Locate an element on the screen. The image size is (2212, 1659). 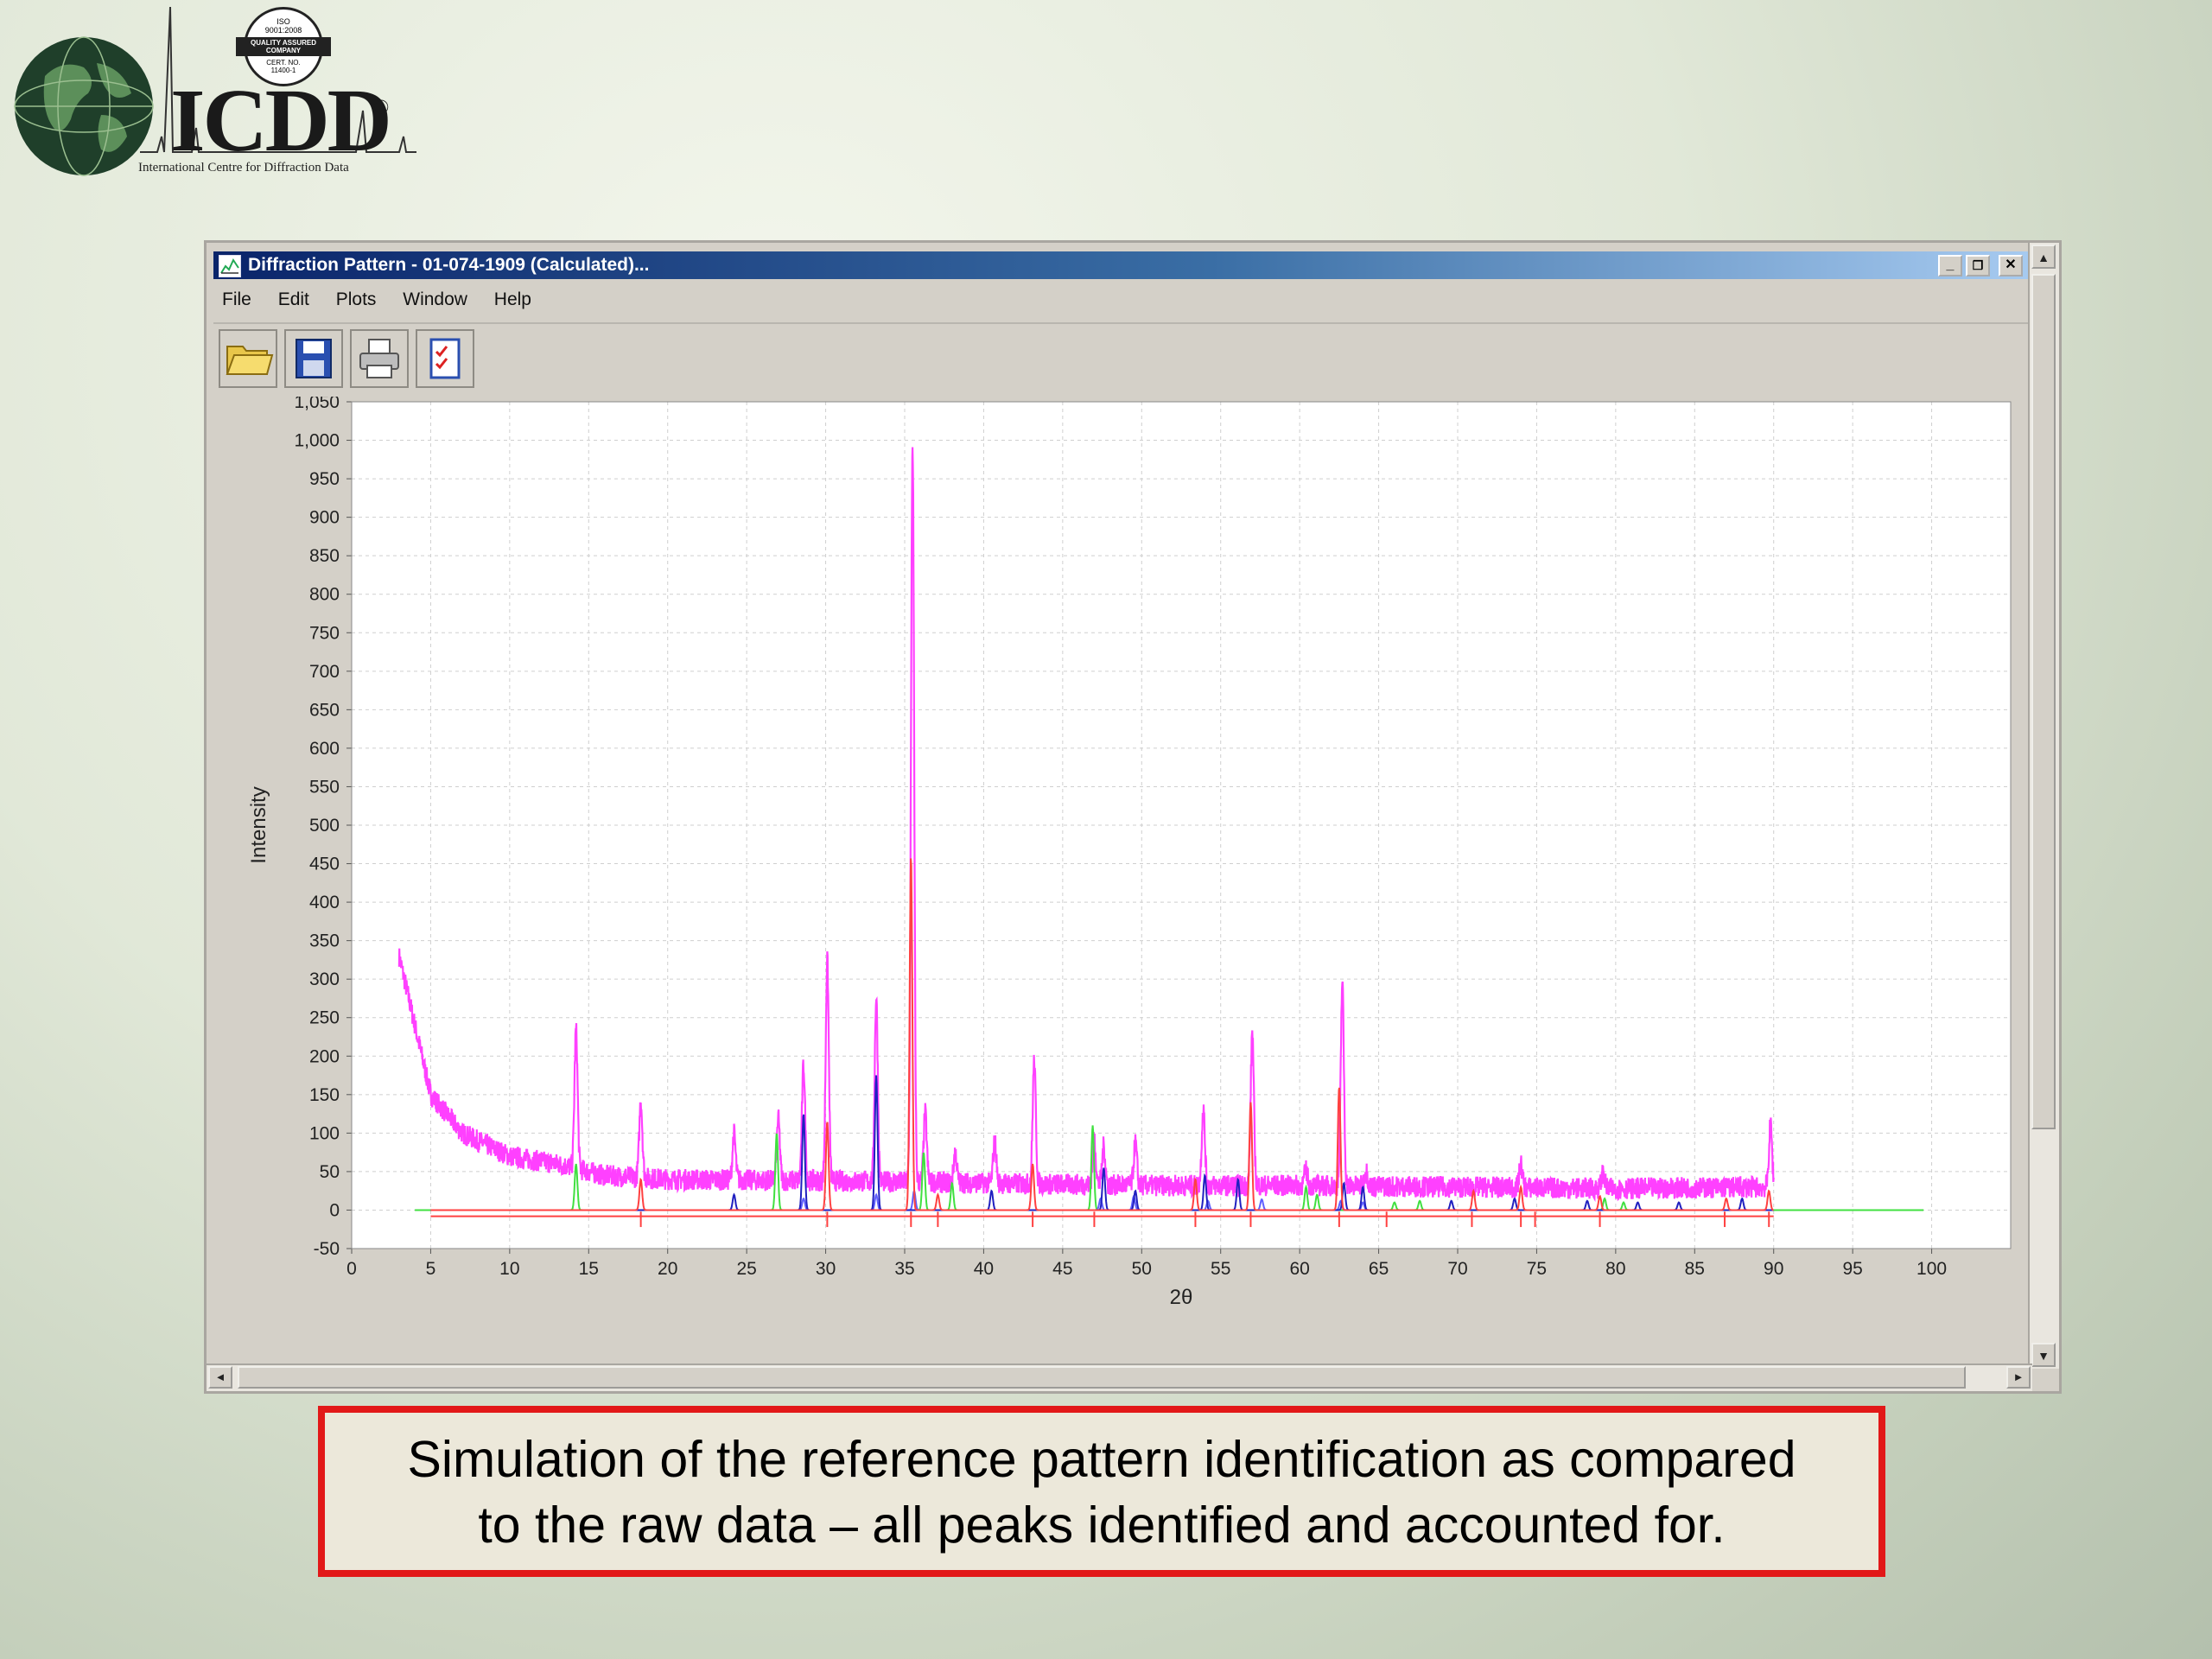
menu-plots: Plots is located at coordinates (356, 299).